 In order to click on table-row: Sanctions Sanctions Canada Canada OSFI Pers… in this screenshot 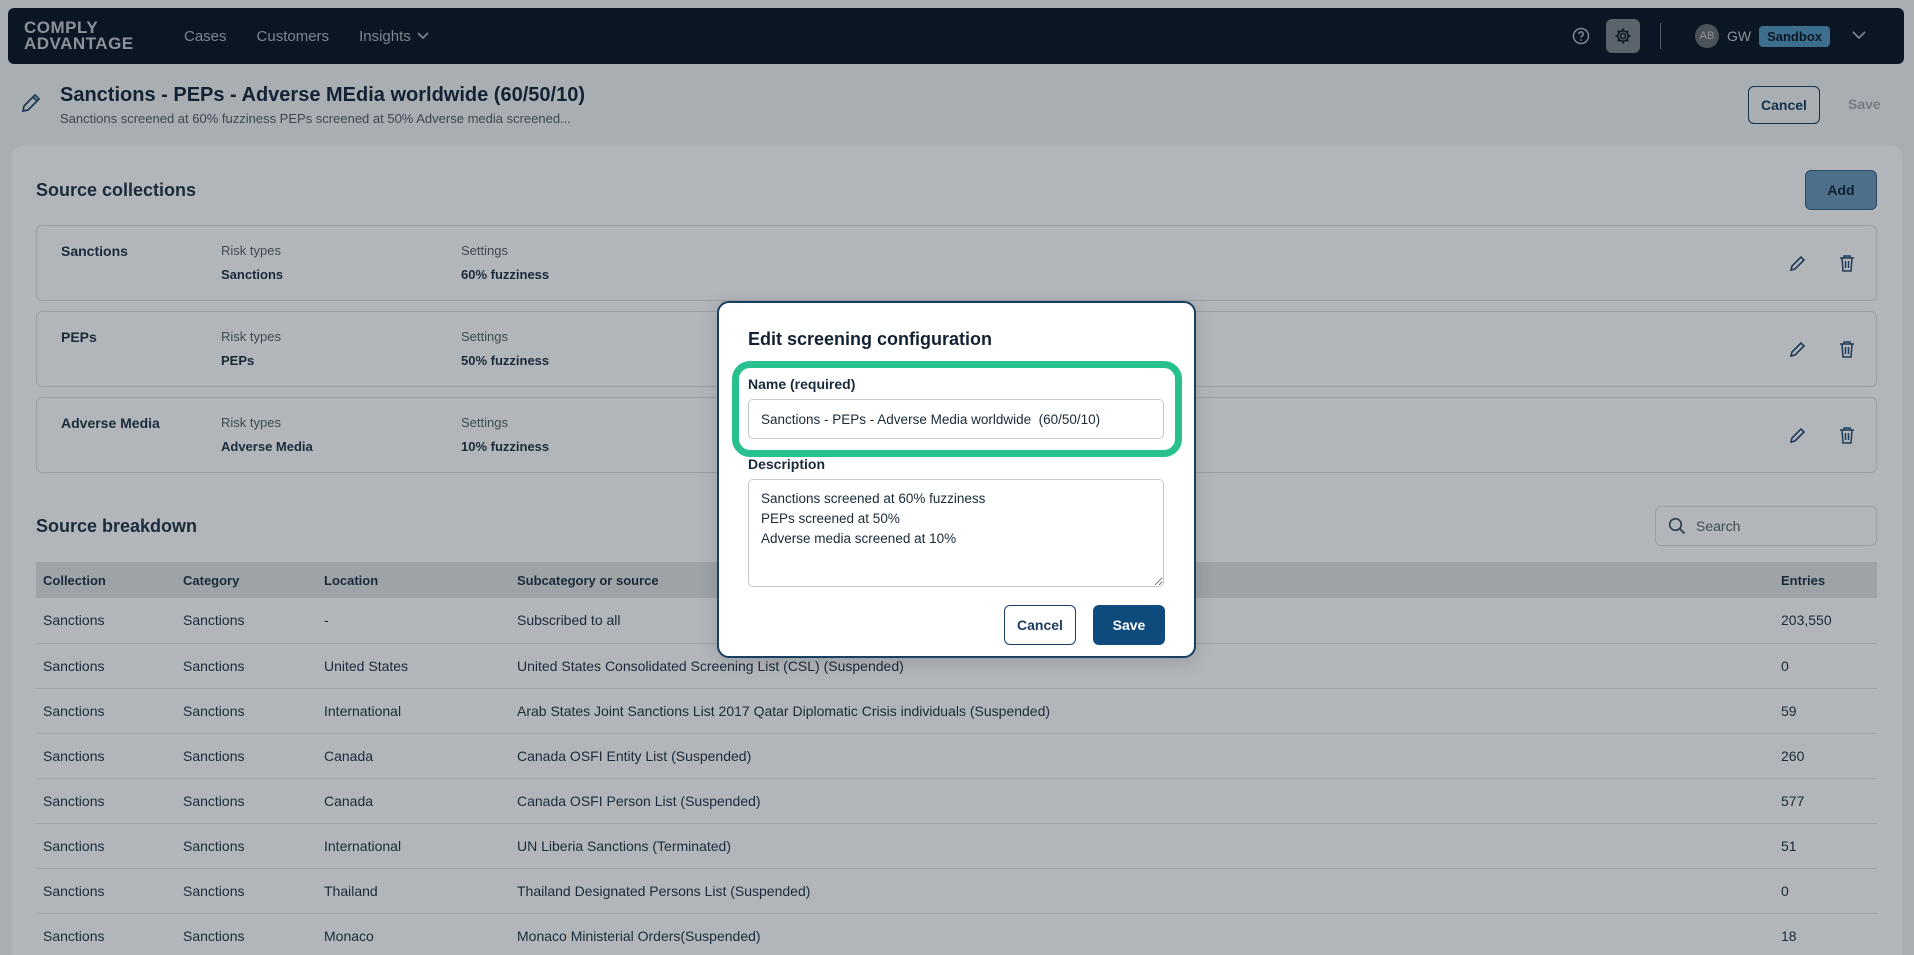, I will do `click(956, 801)`.